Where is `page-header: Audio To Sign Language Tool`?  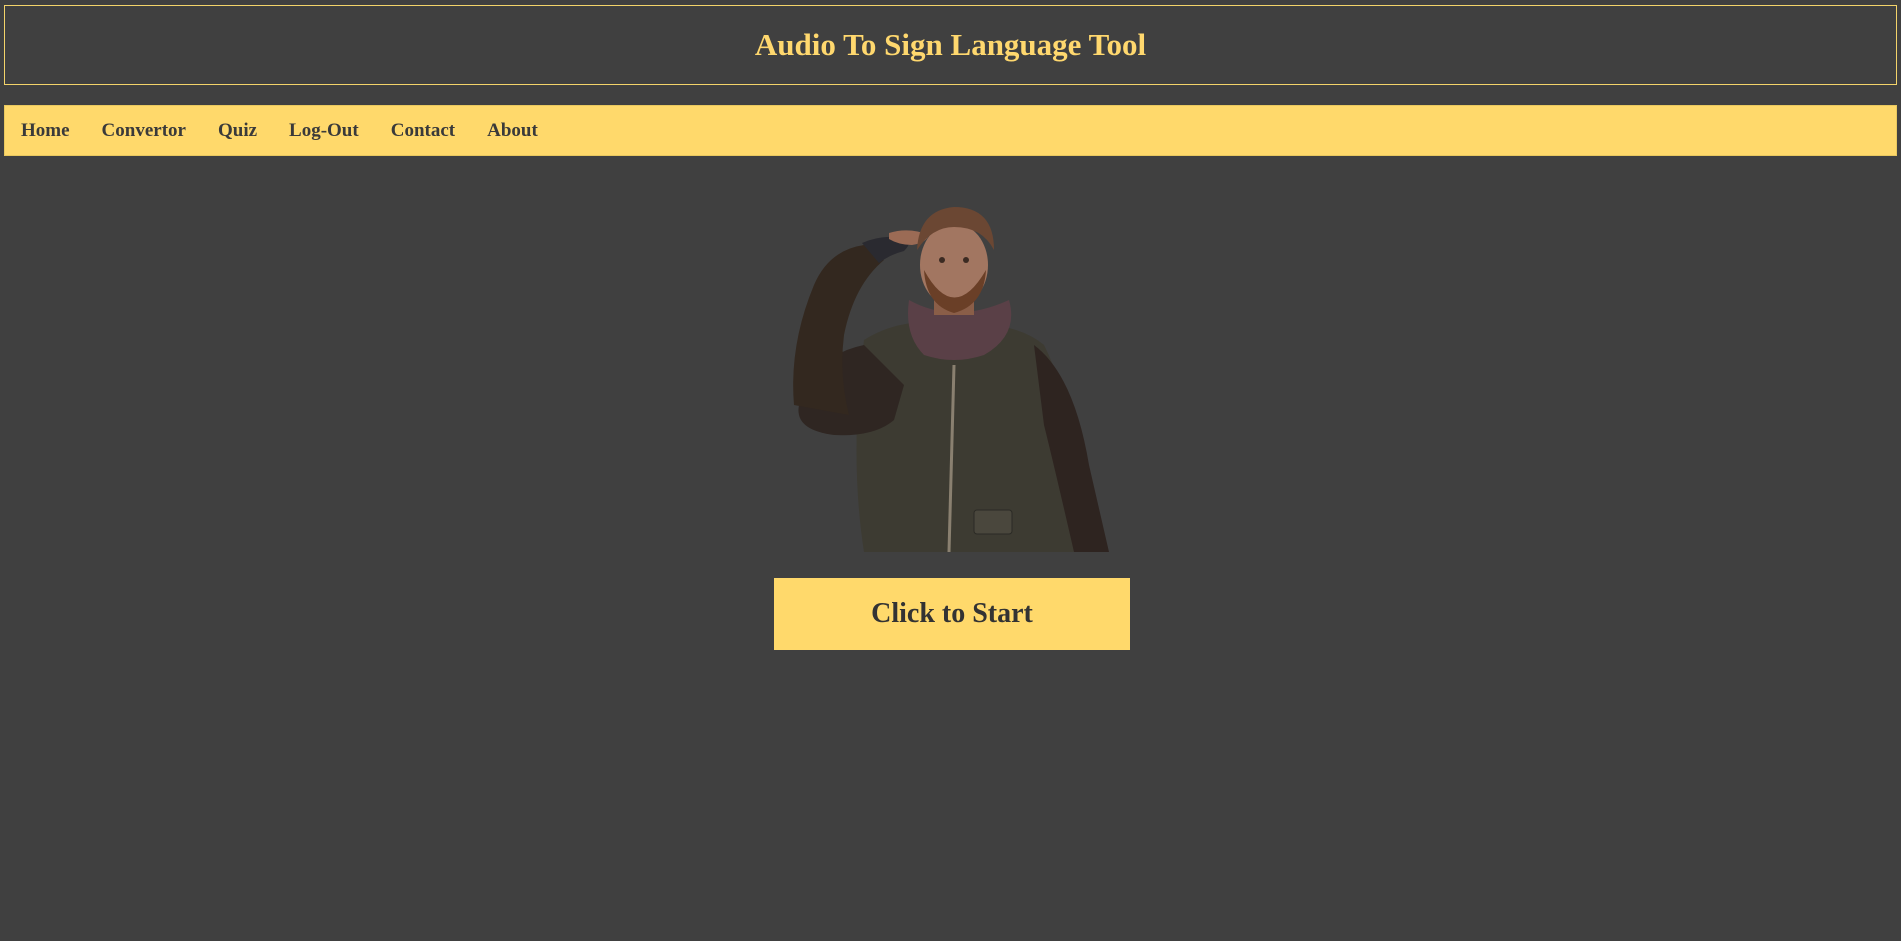
page-header: Audio To Sign Language Tool is located at coordinates (950, 45).